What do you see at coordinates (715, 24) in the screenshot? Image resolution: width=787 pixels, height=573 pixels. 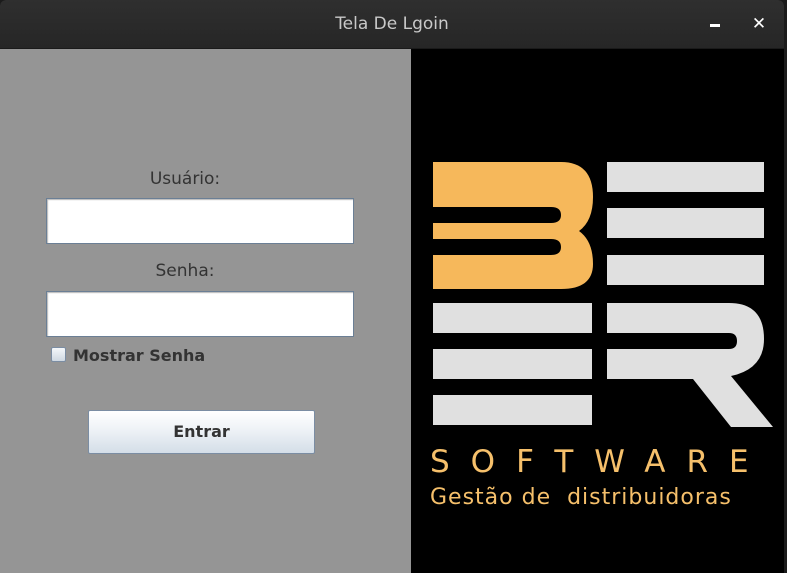 I see `minimize-icon` at bounding box center [715, 24].